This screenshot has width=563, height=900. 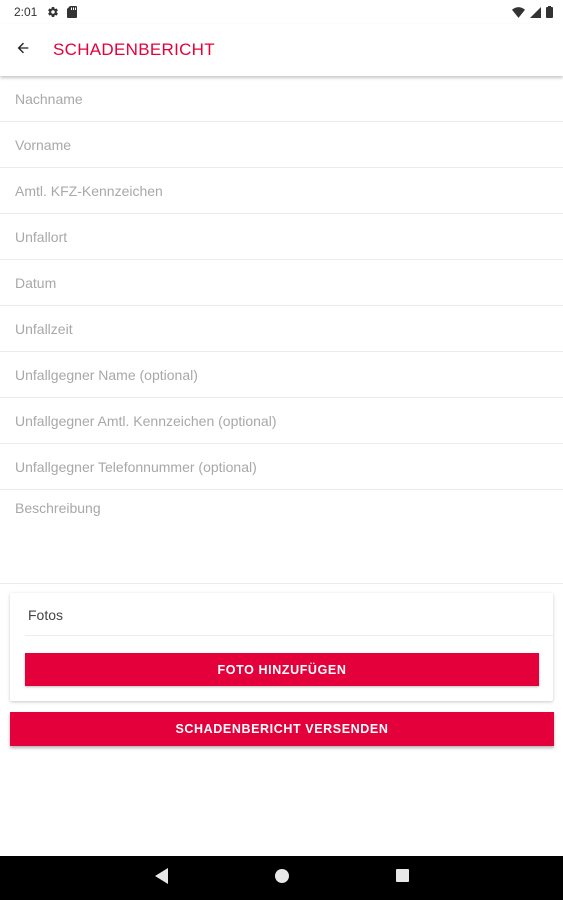 What do you see at coordinates (53, 12) in the screenshot?
I see `gear-icon` at bounding box center [53, 12].